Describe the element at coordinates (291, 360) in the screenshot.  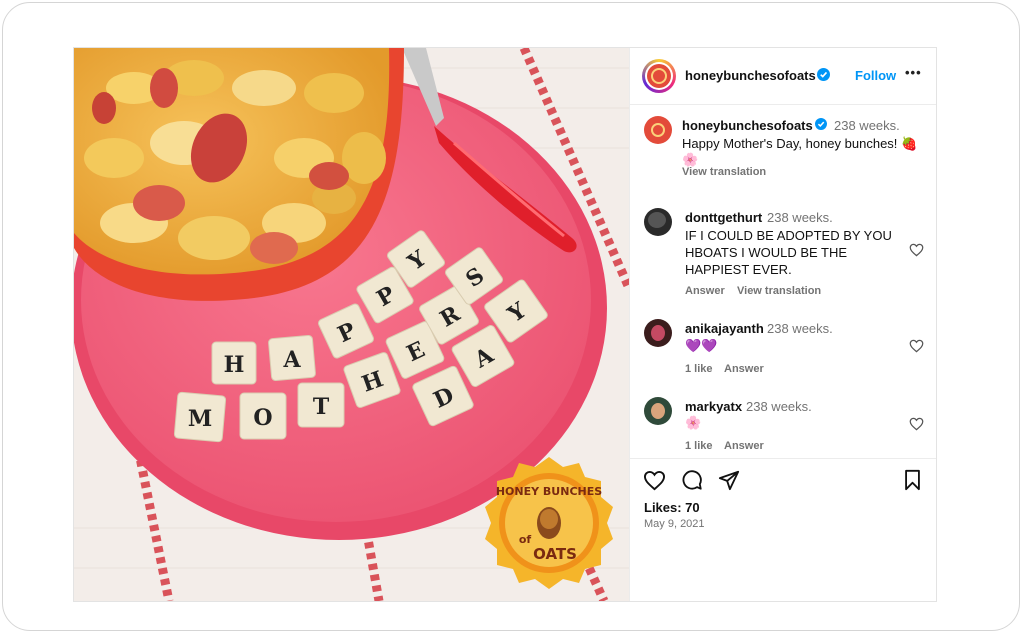
I see `tile-letter: A` at that location.